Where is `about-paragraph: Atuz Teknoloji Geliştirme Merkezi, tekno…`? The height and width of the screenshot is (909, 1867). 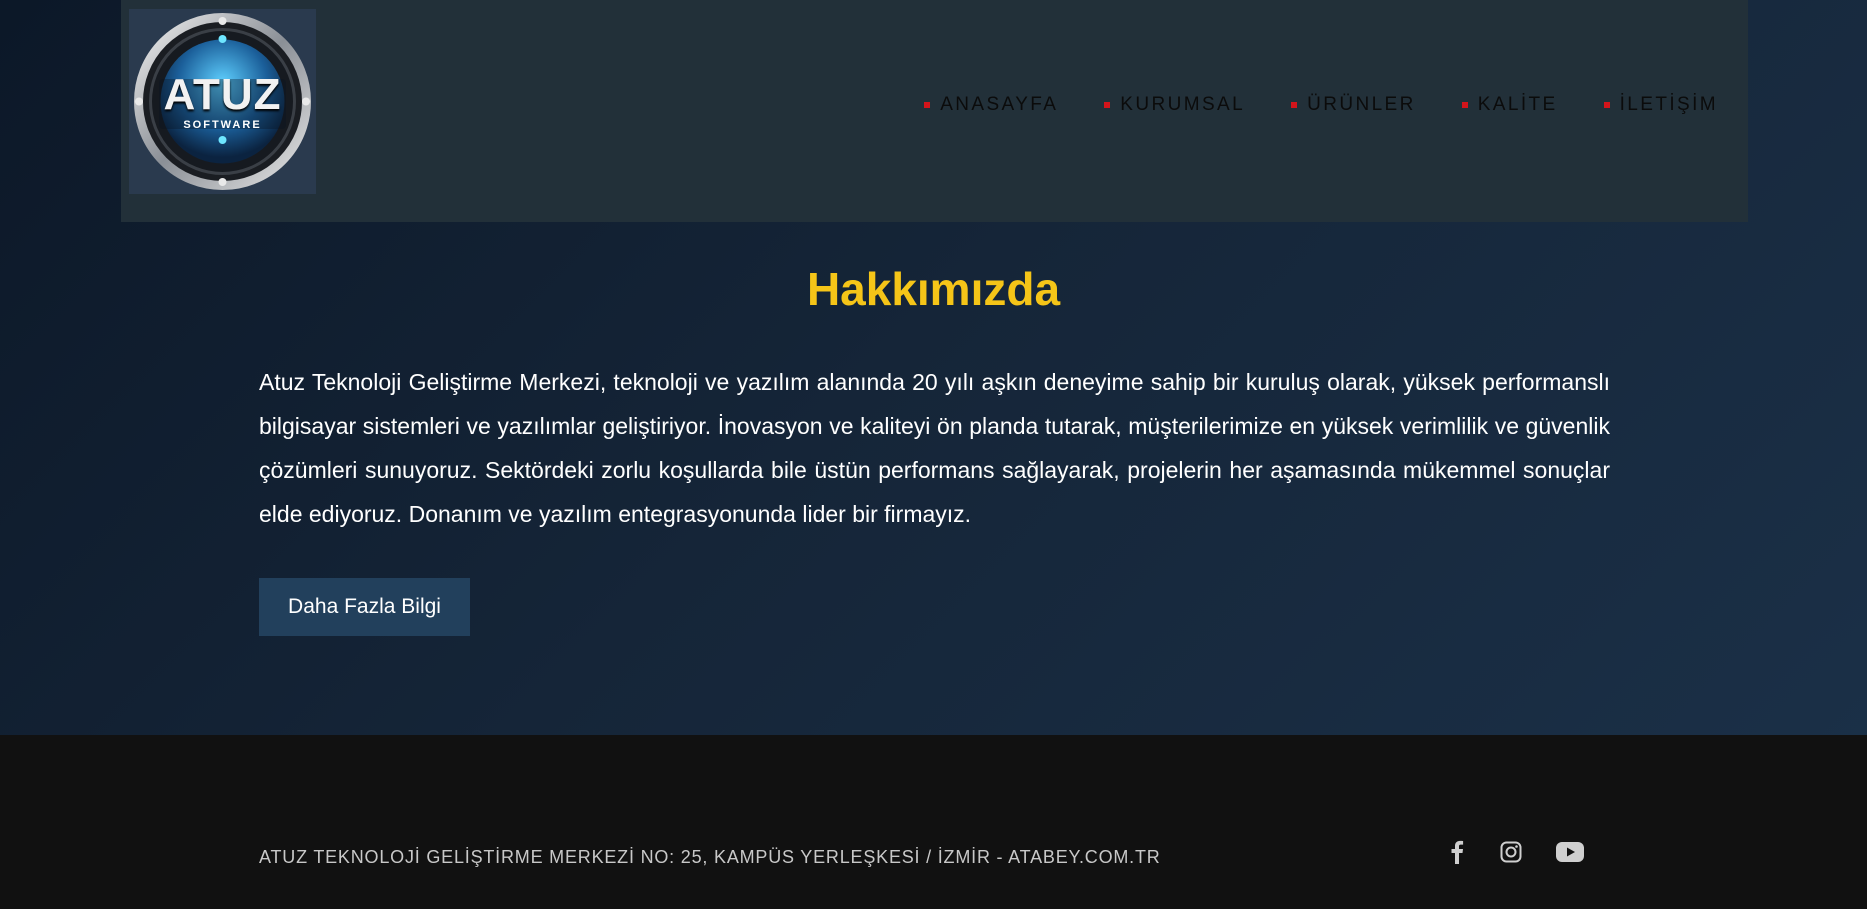 about-paragraph: Atuz Teknoloji Geliştirme Merkezi, tekno… is located at coordinates (934, 448).